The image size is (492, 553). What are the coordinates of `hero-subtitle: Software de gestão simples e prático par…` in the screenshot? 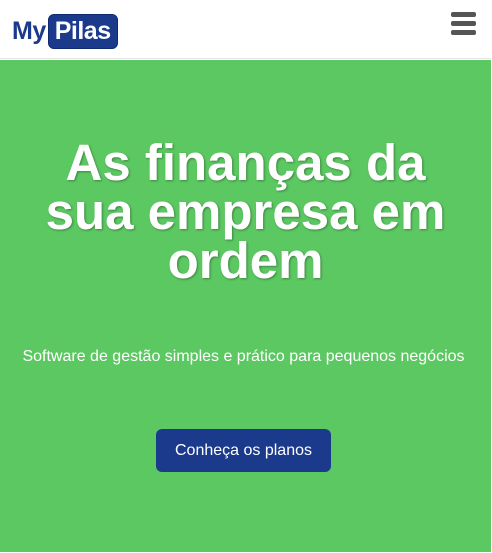 It's located at (243, 356).